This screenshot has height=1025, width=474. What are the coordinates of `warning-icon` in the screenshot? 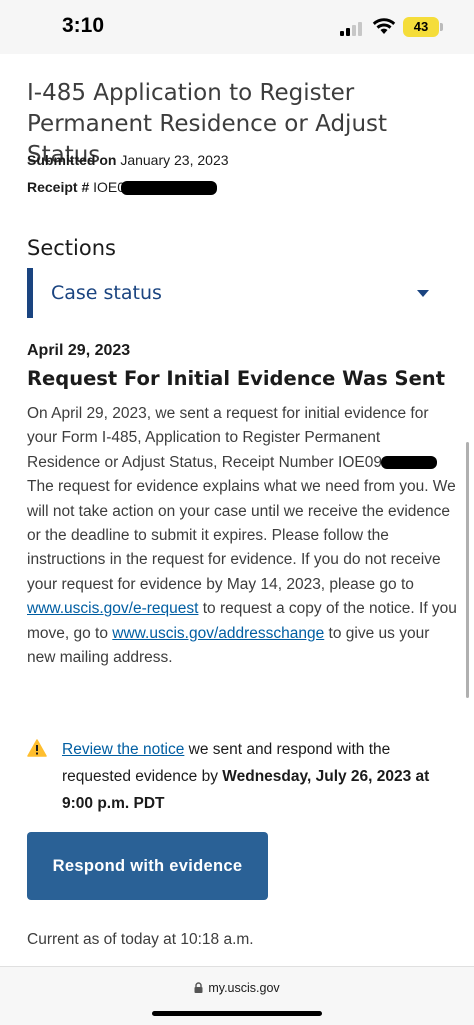 It's located at (37, 748).